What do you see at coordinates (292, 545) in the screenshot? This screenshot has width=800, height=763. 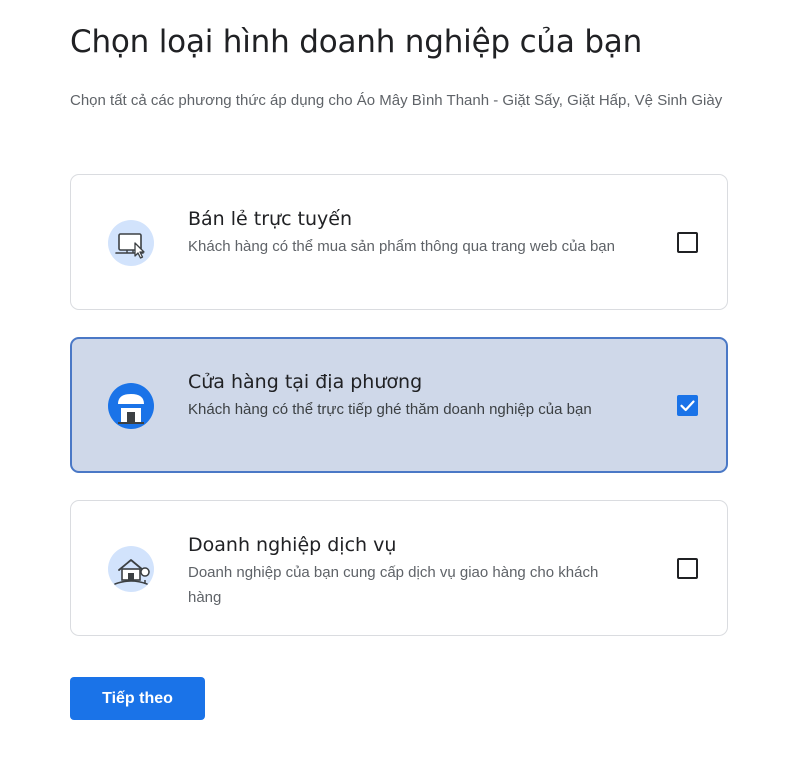 I see `option-title: Doanh nghiệp dịch vụ` at bounding box center [292, 545].